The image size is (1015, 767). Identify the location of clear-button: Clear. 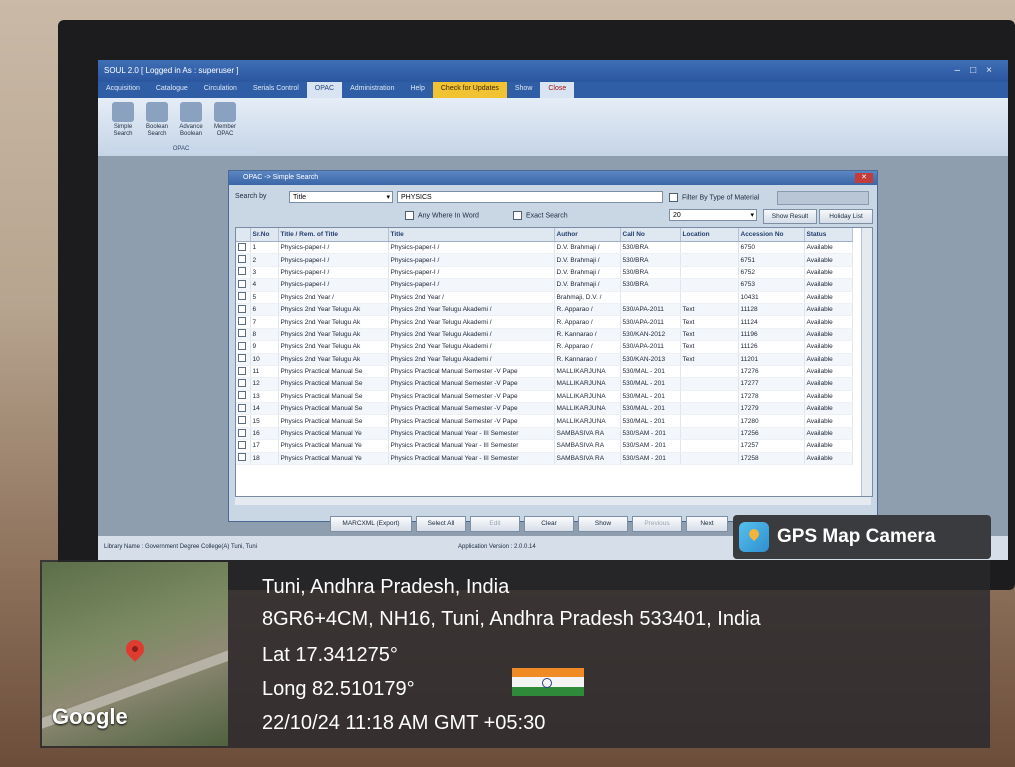
(549, 524).